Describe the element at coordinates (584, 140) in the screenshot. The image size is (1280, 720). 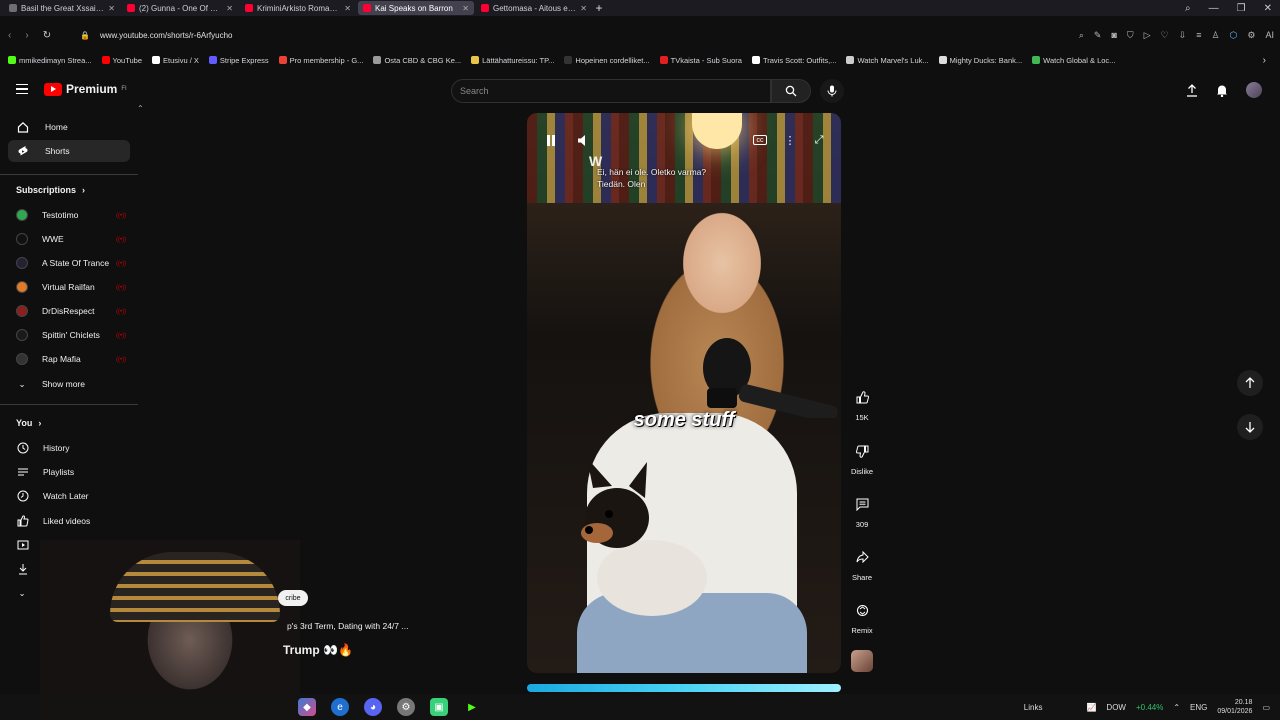
I see `volume-button` at that location.